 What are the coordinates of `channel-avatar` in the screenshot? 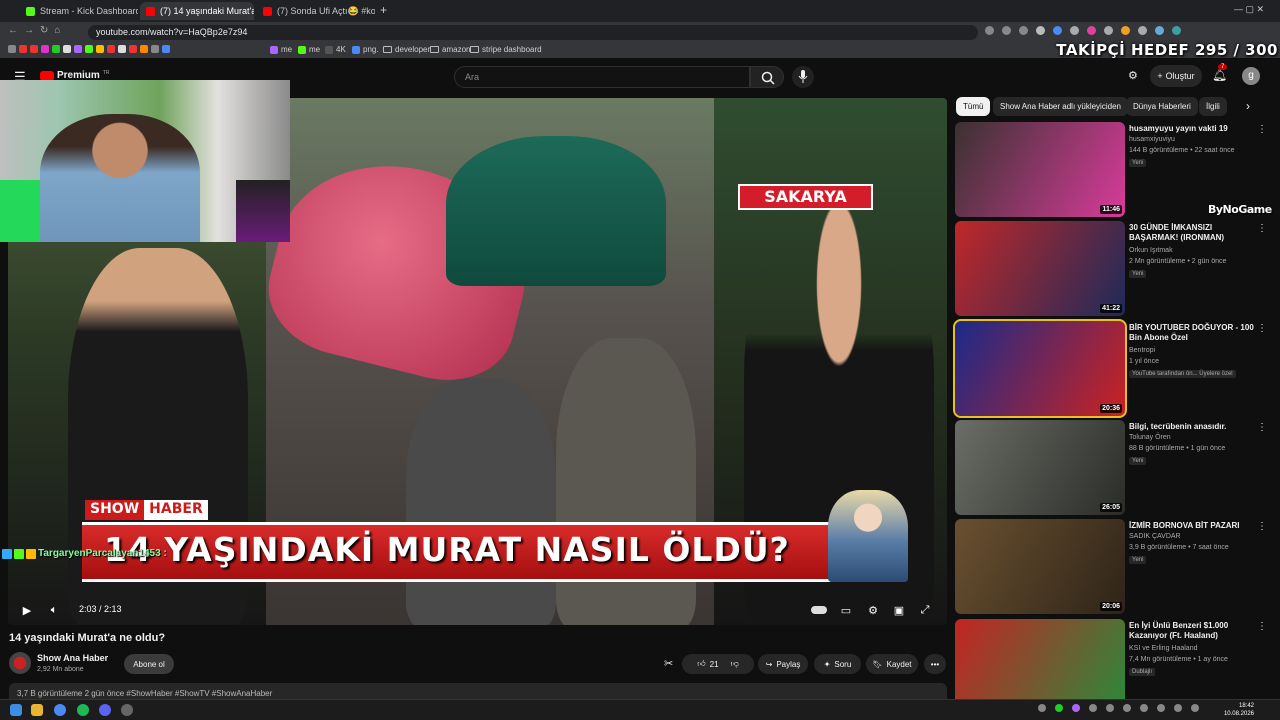 It's located at (20, 663).